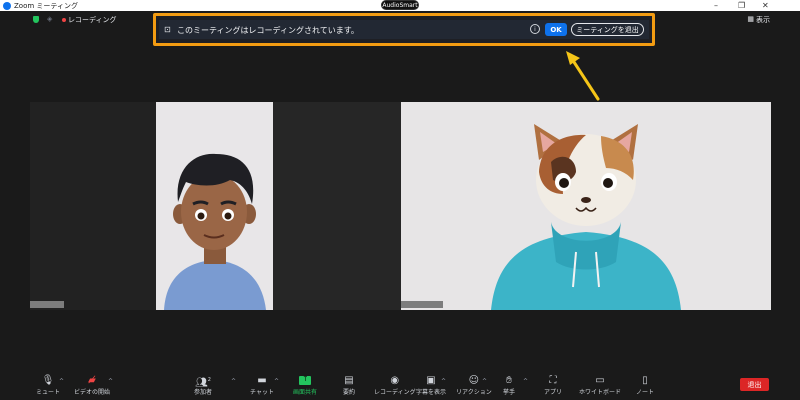 The width and height of the screenshot is (800, 400). Describe the element at coordinates (484, 381) in the screenshot. I see `reactions-options-chevron-icon: ^` at that location.